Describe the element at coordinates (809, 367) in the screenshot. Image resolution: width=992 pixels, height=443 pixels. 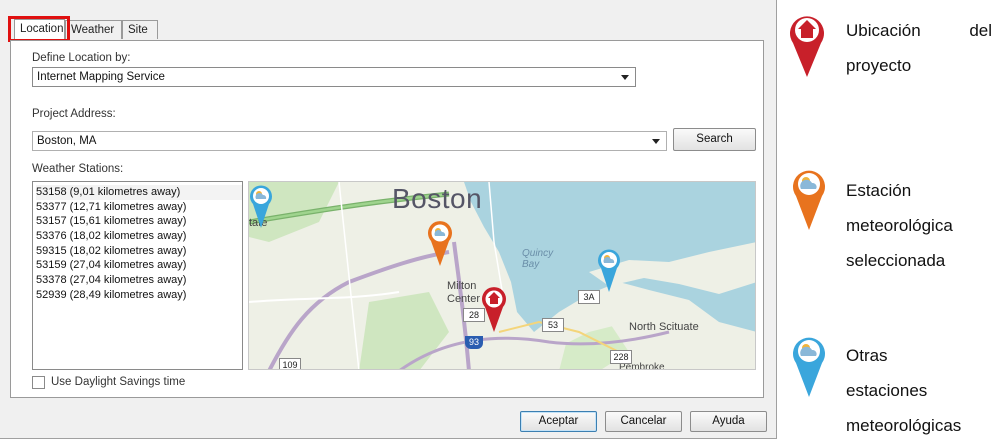
I see `other-station-legend-icon` at that location.